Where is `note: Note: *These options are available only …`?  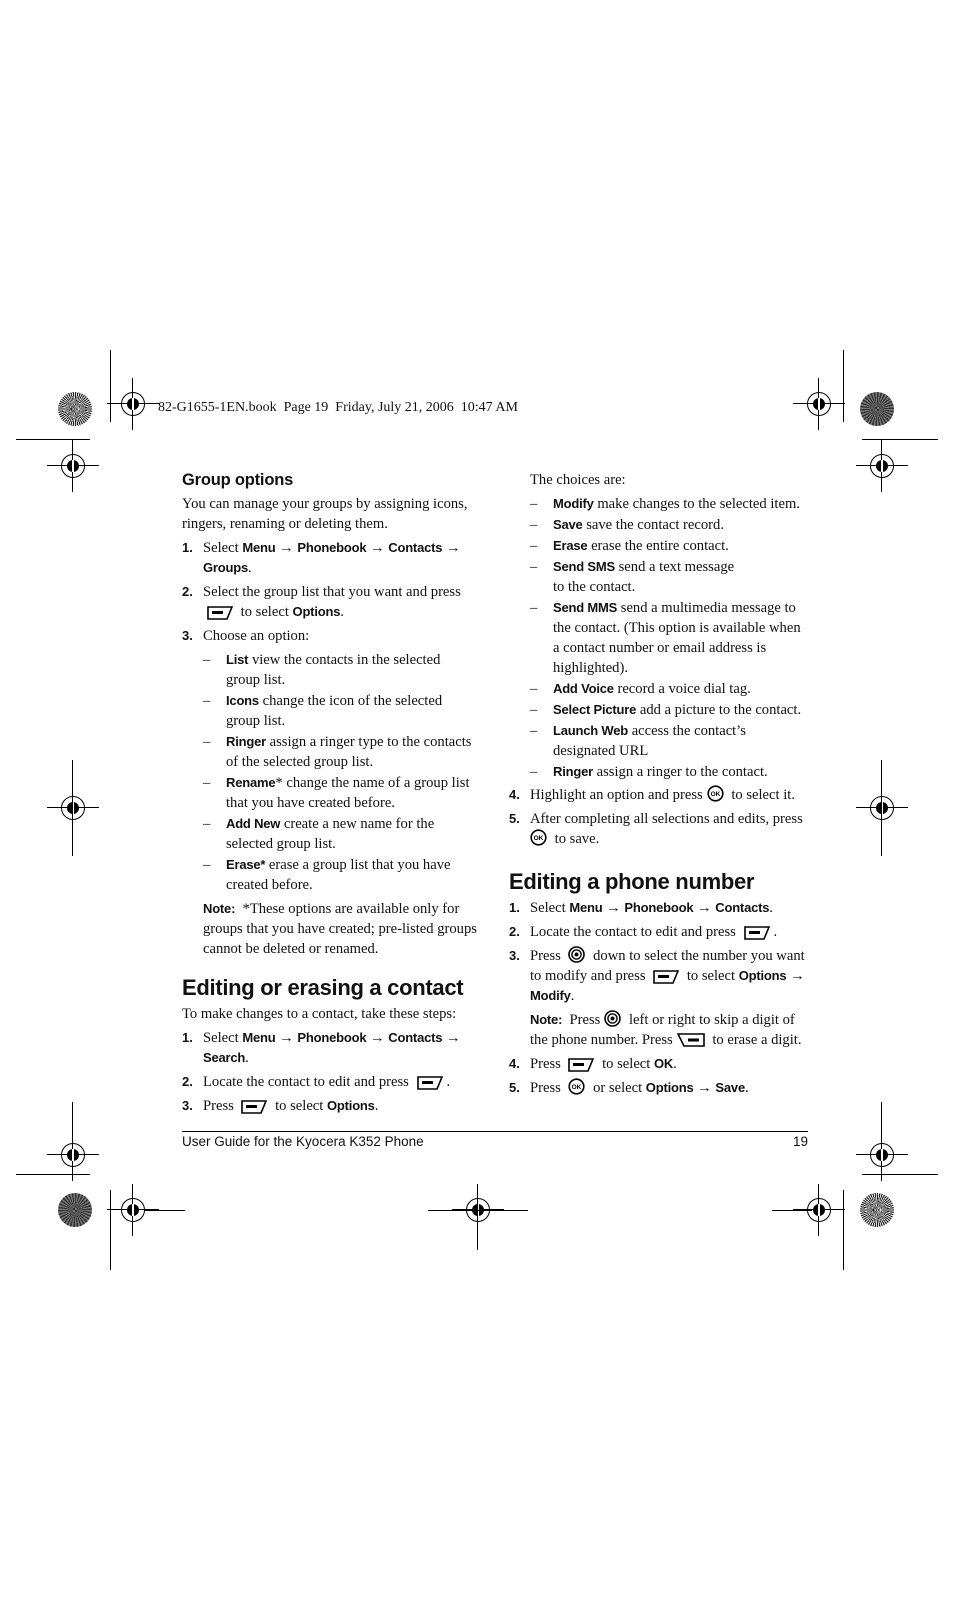
note: Note: *These options are available only … is located at coordinates (342, 929).